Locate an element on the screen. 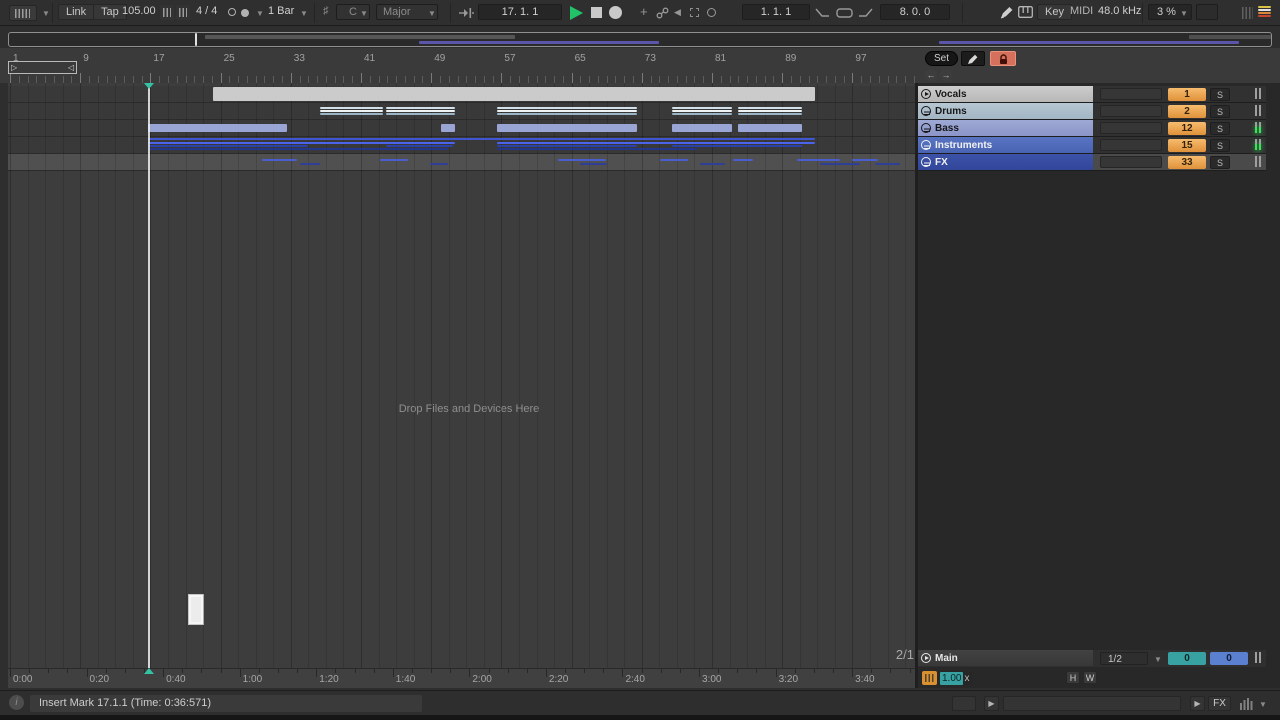  next-locator-button: → is located at coordinates (946, 75).